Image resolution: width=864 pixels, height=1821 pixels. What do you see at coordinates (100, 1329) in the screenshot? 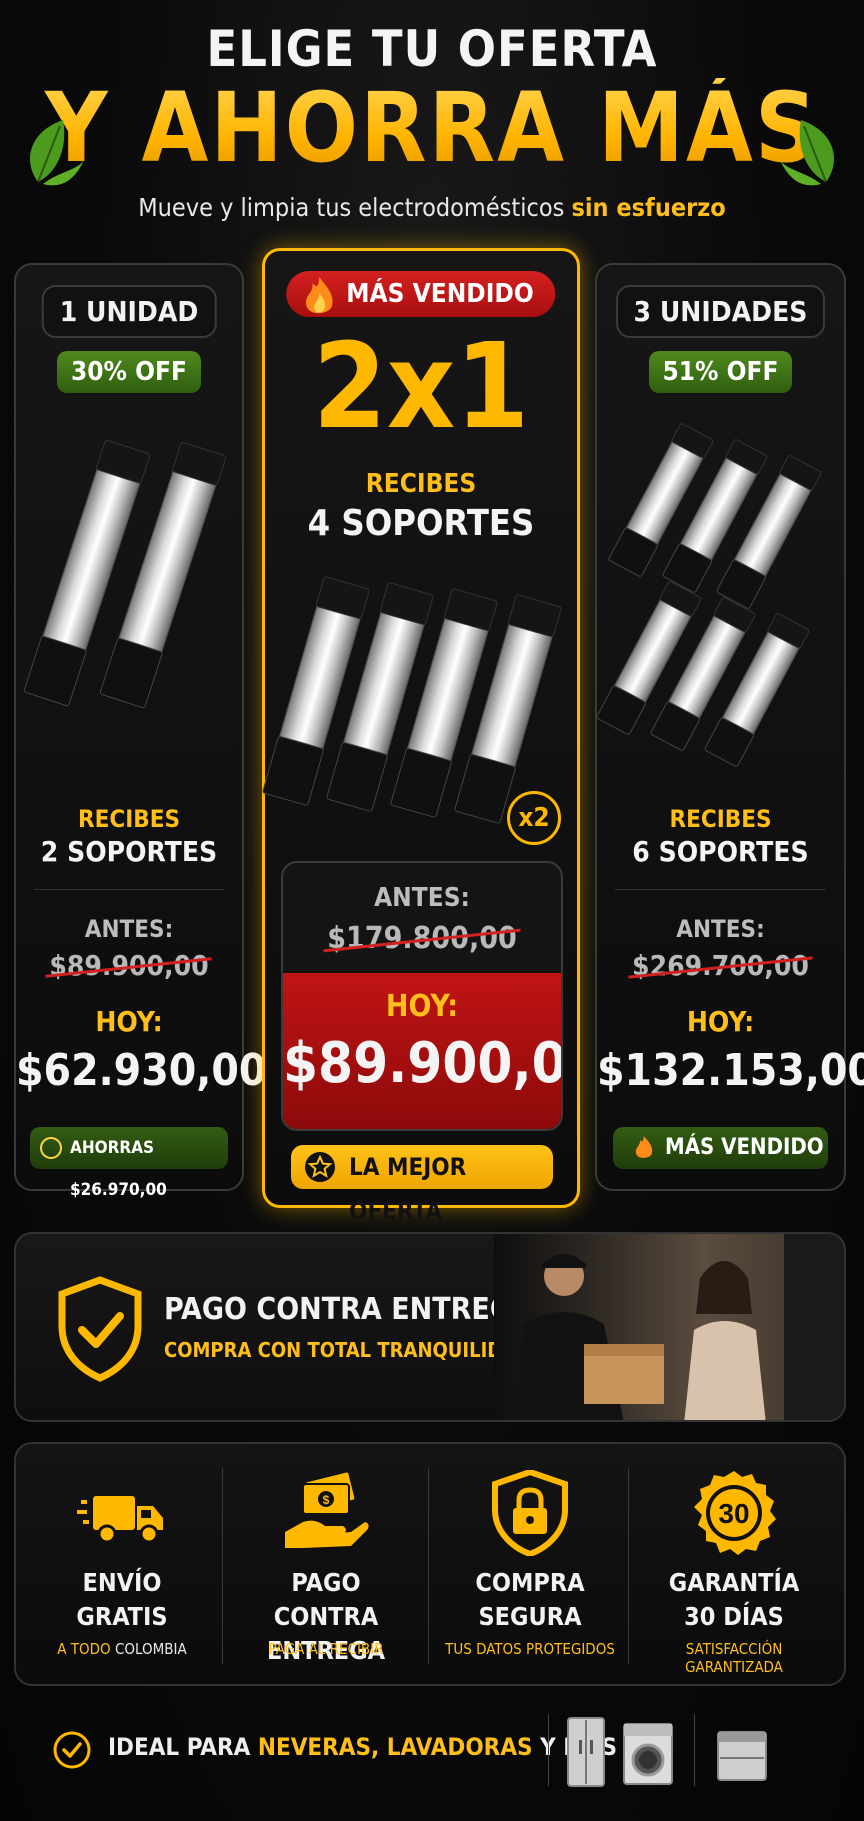
I see `shield-check-icon` at bounding box center [100, 1329].